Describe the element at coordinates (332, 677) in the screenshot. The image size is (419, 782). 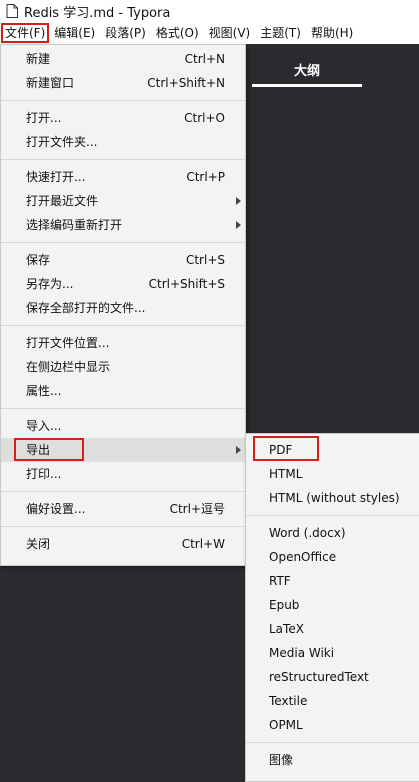
I see `export-item-restructuredtext: reStructuredText` at that location.